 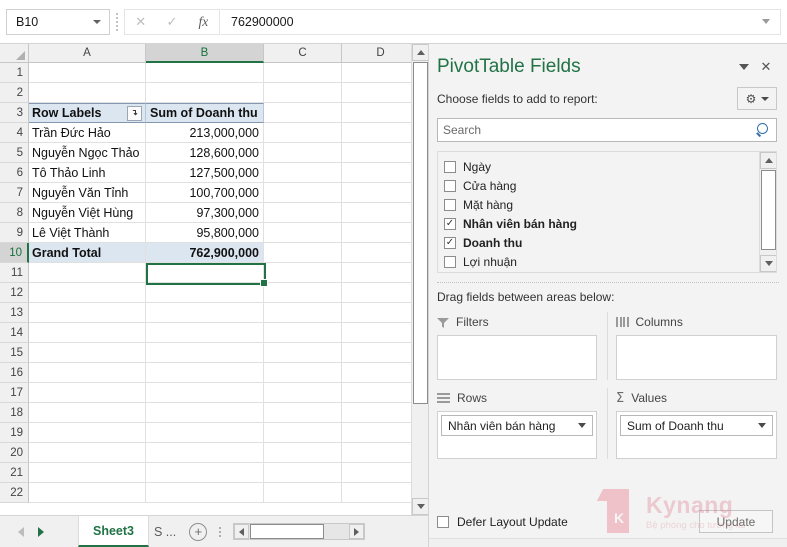 I want to click on filters-area: Filters, so click(x=522, y=346).